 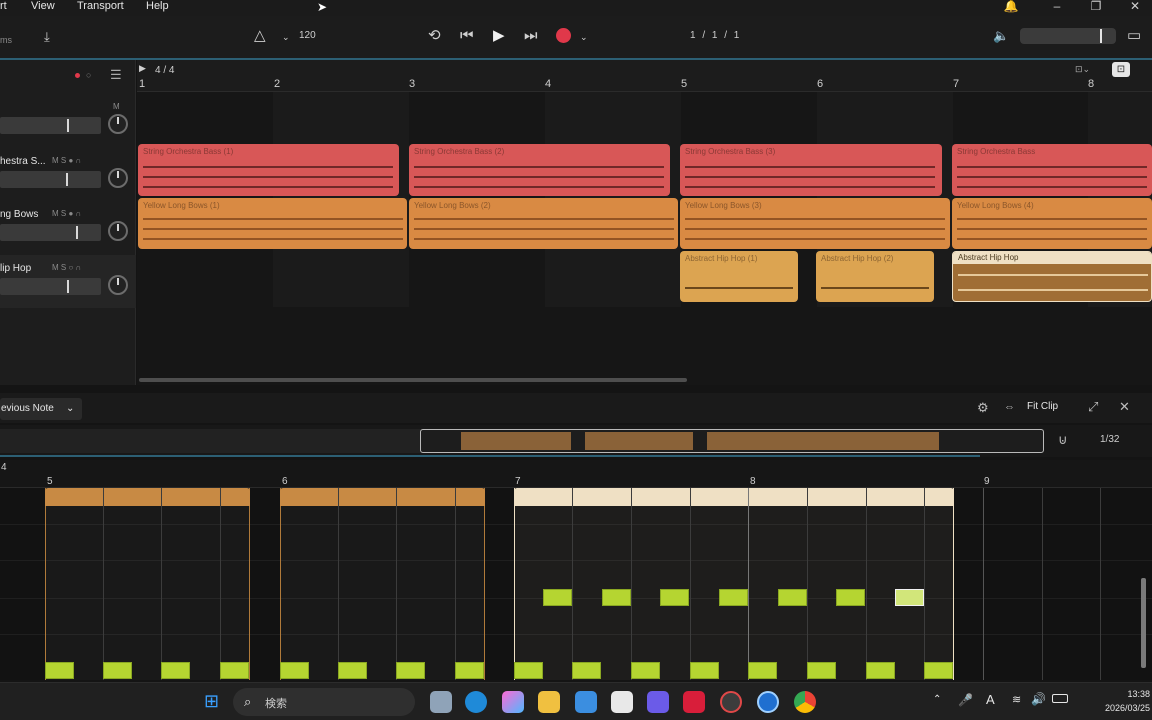 What do you see at coordinates (543, 223) in the screenshot?
I see `arrangement-clip: Yellow Long Bows (2)` at bounding box center [543, 223].